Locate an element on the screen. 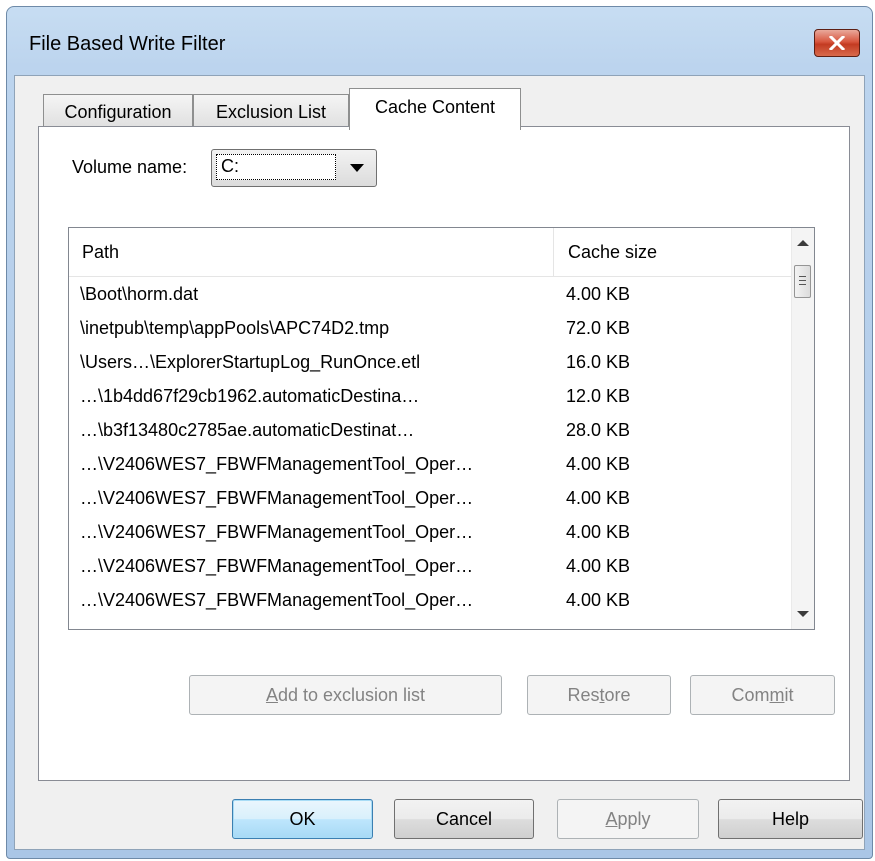 This screenshot has height=861, width=875. row-cache-size: 72.0 KB is located at coordinates (598, 328).